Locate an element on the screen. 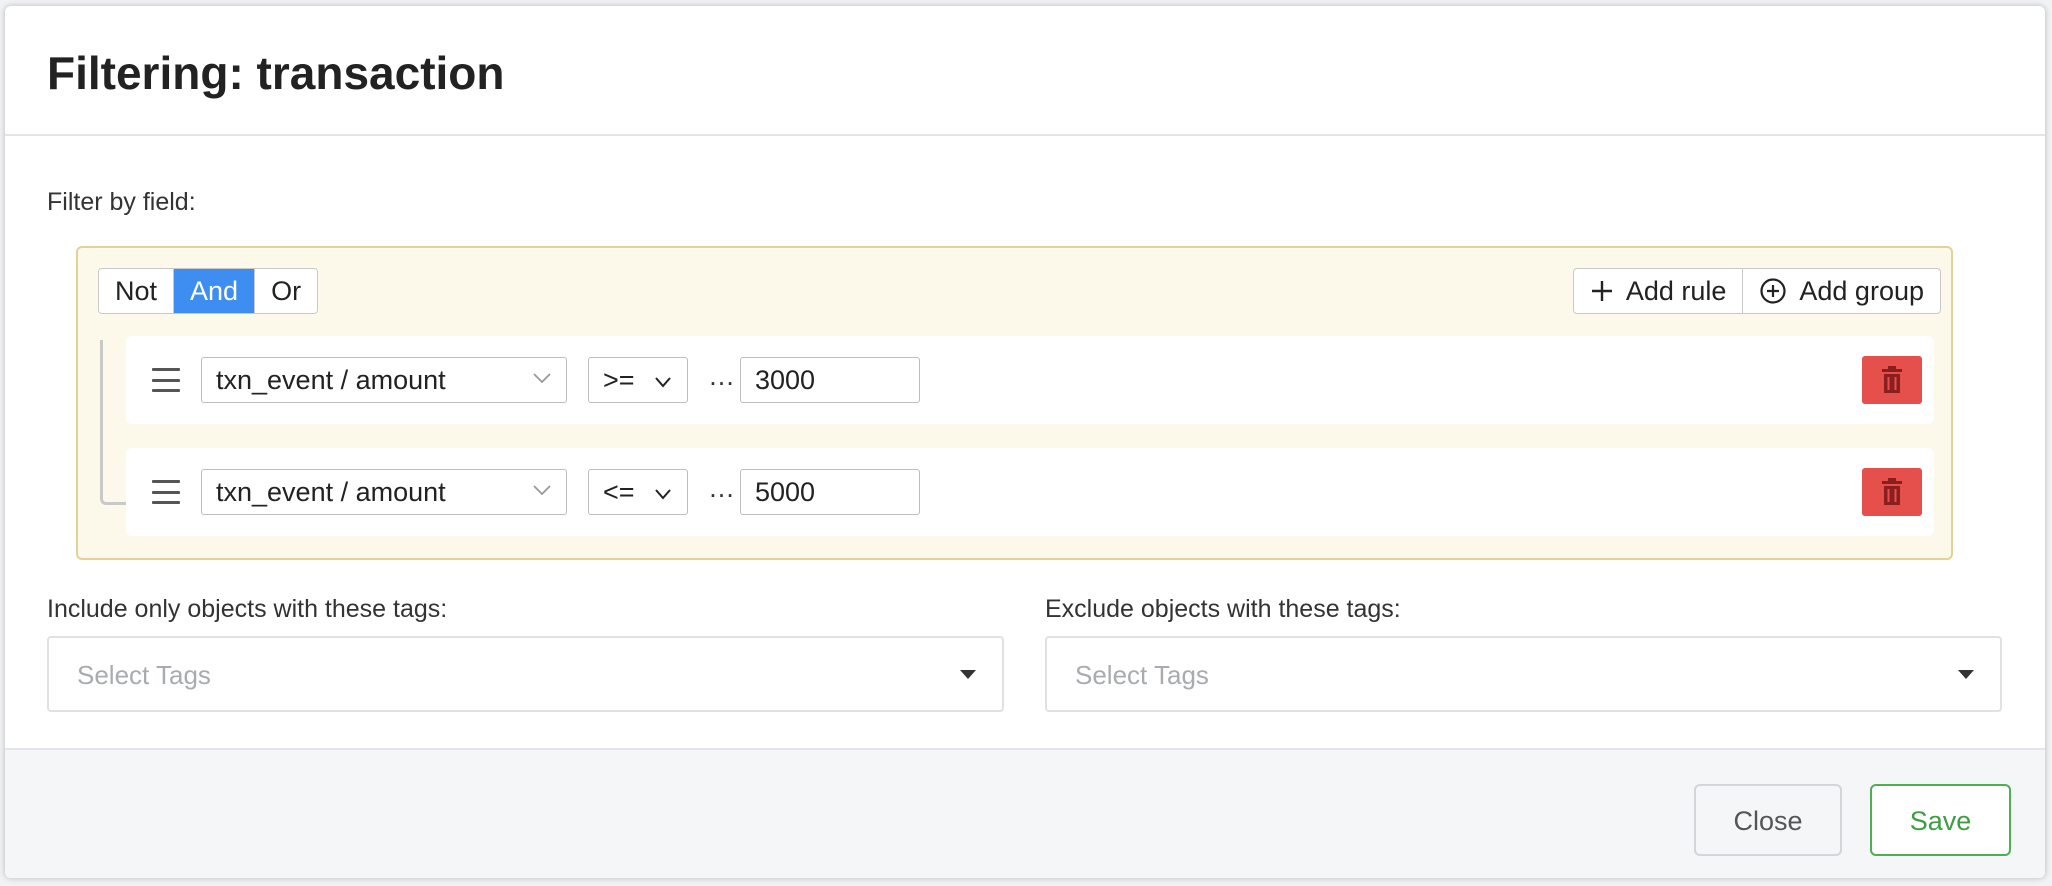  modal-title: Filtering: transaction is located at coordinates (276, 73).